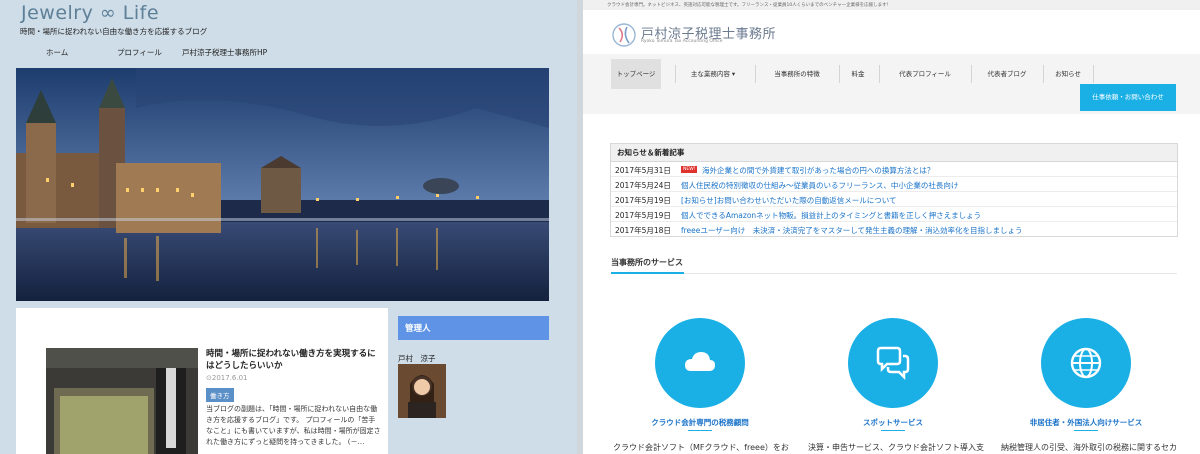 The image size is (1200, 454). I want to click on blog-sidebar: 管理人 戸村 涼子, so click(473, 381).